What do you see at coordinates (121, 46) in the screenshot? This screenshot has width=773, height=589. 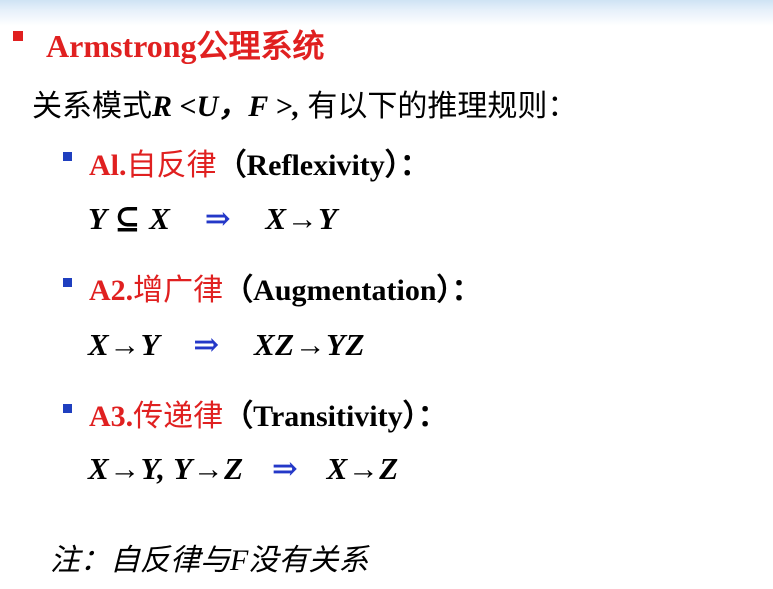 I see `title-name: Armstrong` at bounding box center [121, 46].